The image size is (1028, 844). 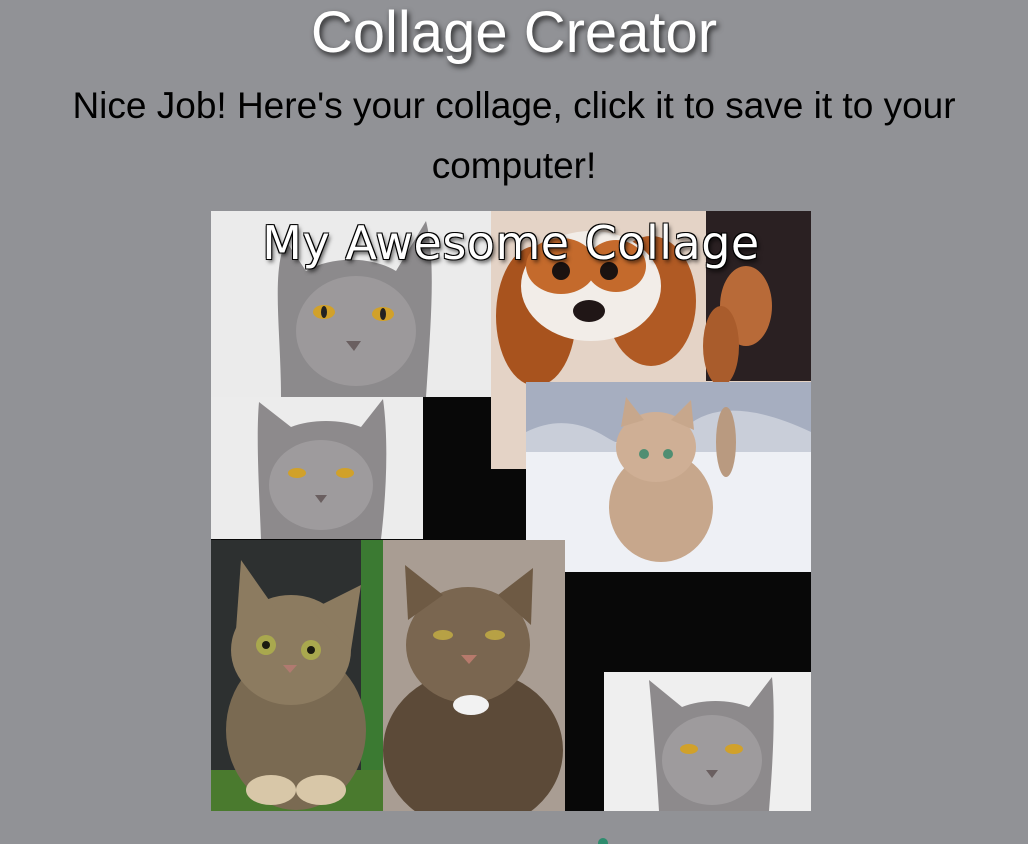 I want to click on page-title: Collage Creator, so click(x=514, y=32).